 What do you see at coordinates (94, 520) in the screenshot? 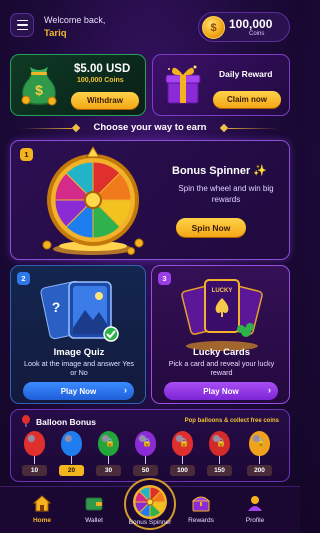
I see `nav-wallet-label: Wallet` at bounding box center [94, 520].